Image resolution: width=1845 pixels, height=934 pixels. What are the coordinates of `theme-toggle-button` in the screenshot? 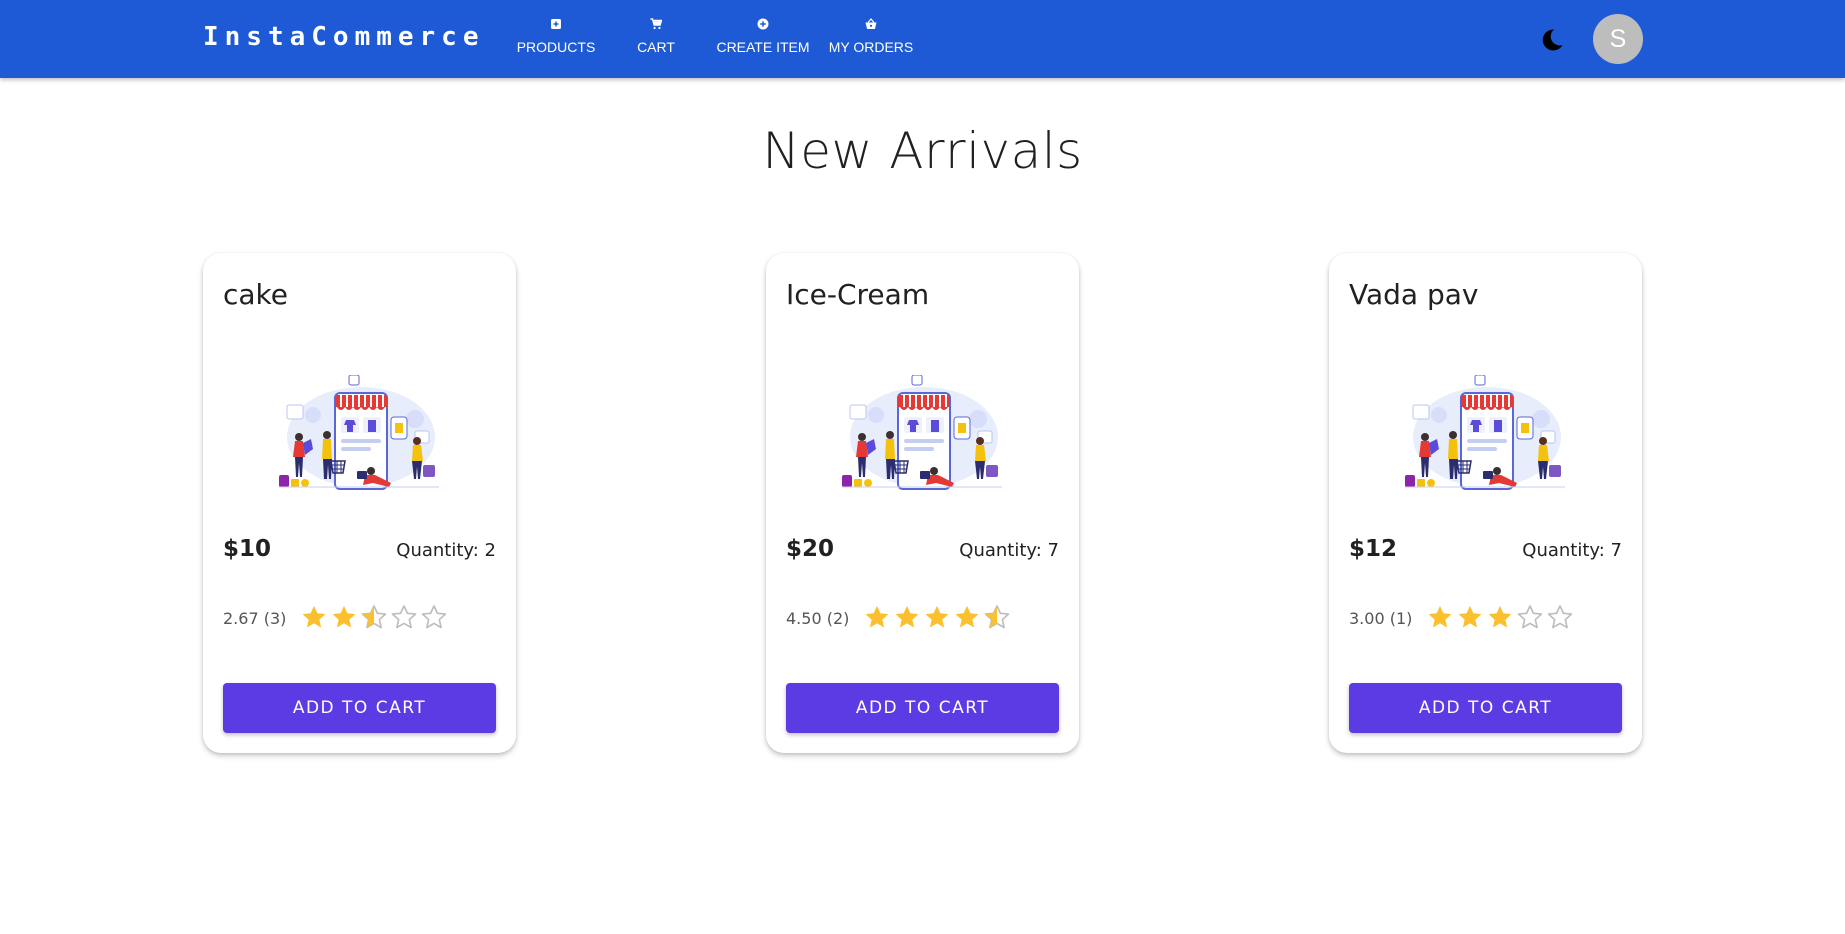 It's located at (1552, 40).